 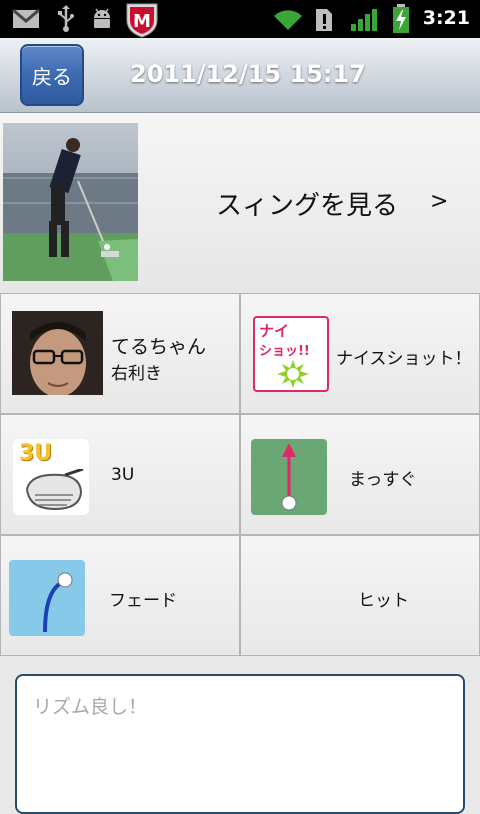 I want to click on view-swing-label: スィングを見る, so click(x=307, y=206).